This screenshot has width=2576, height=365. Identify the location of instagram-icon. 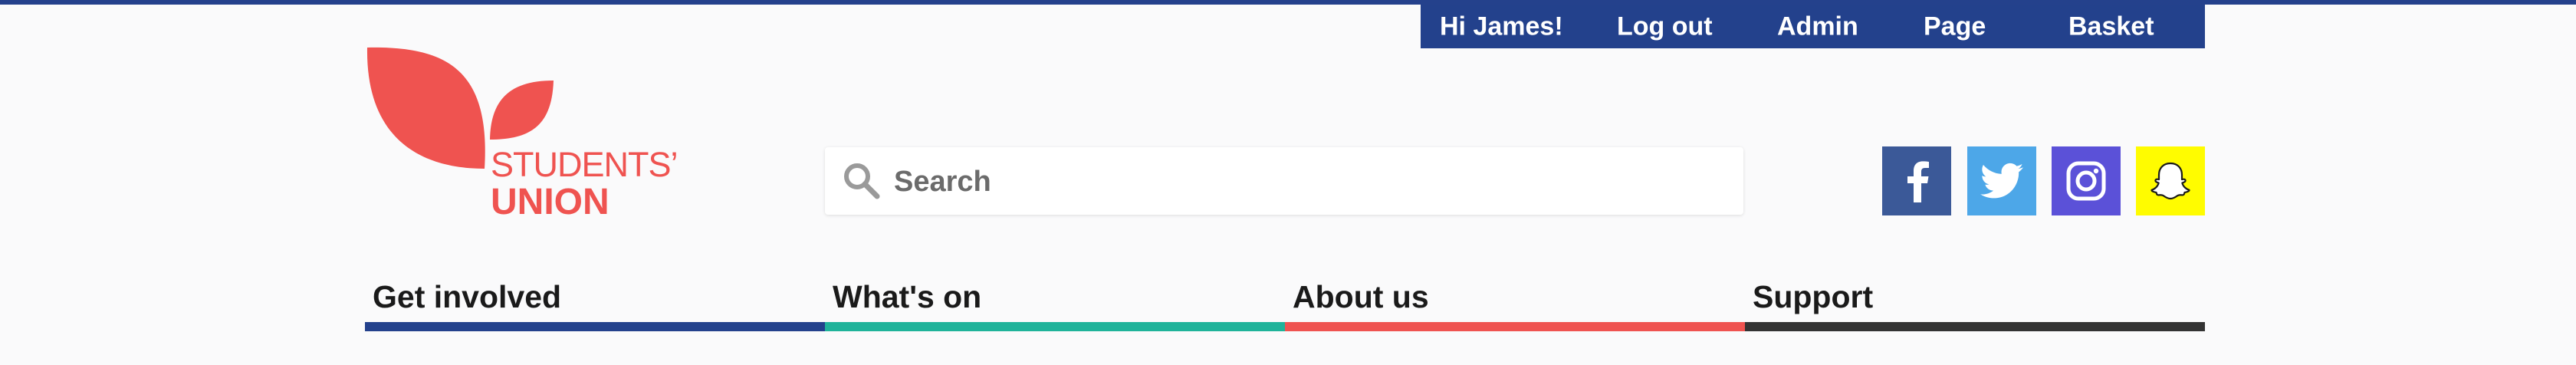
(2086, 181).